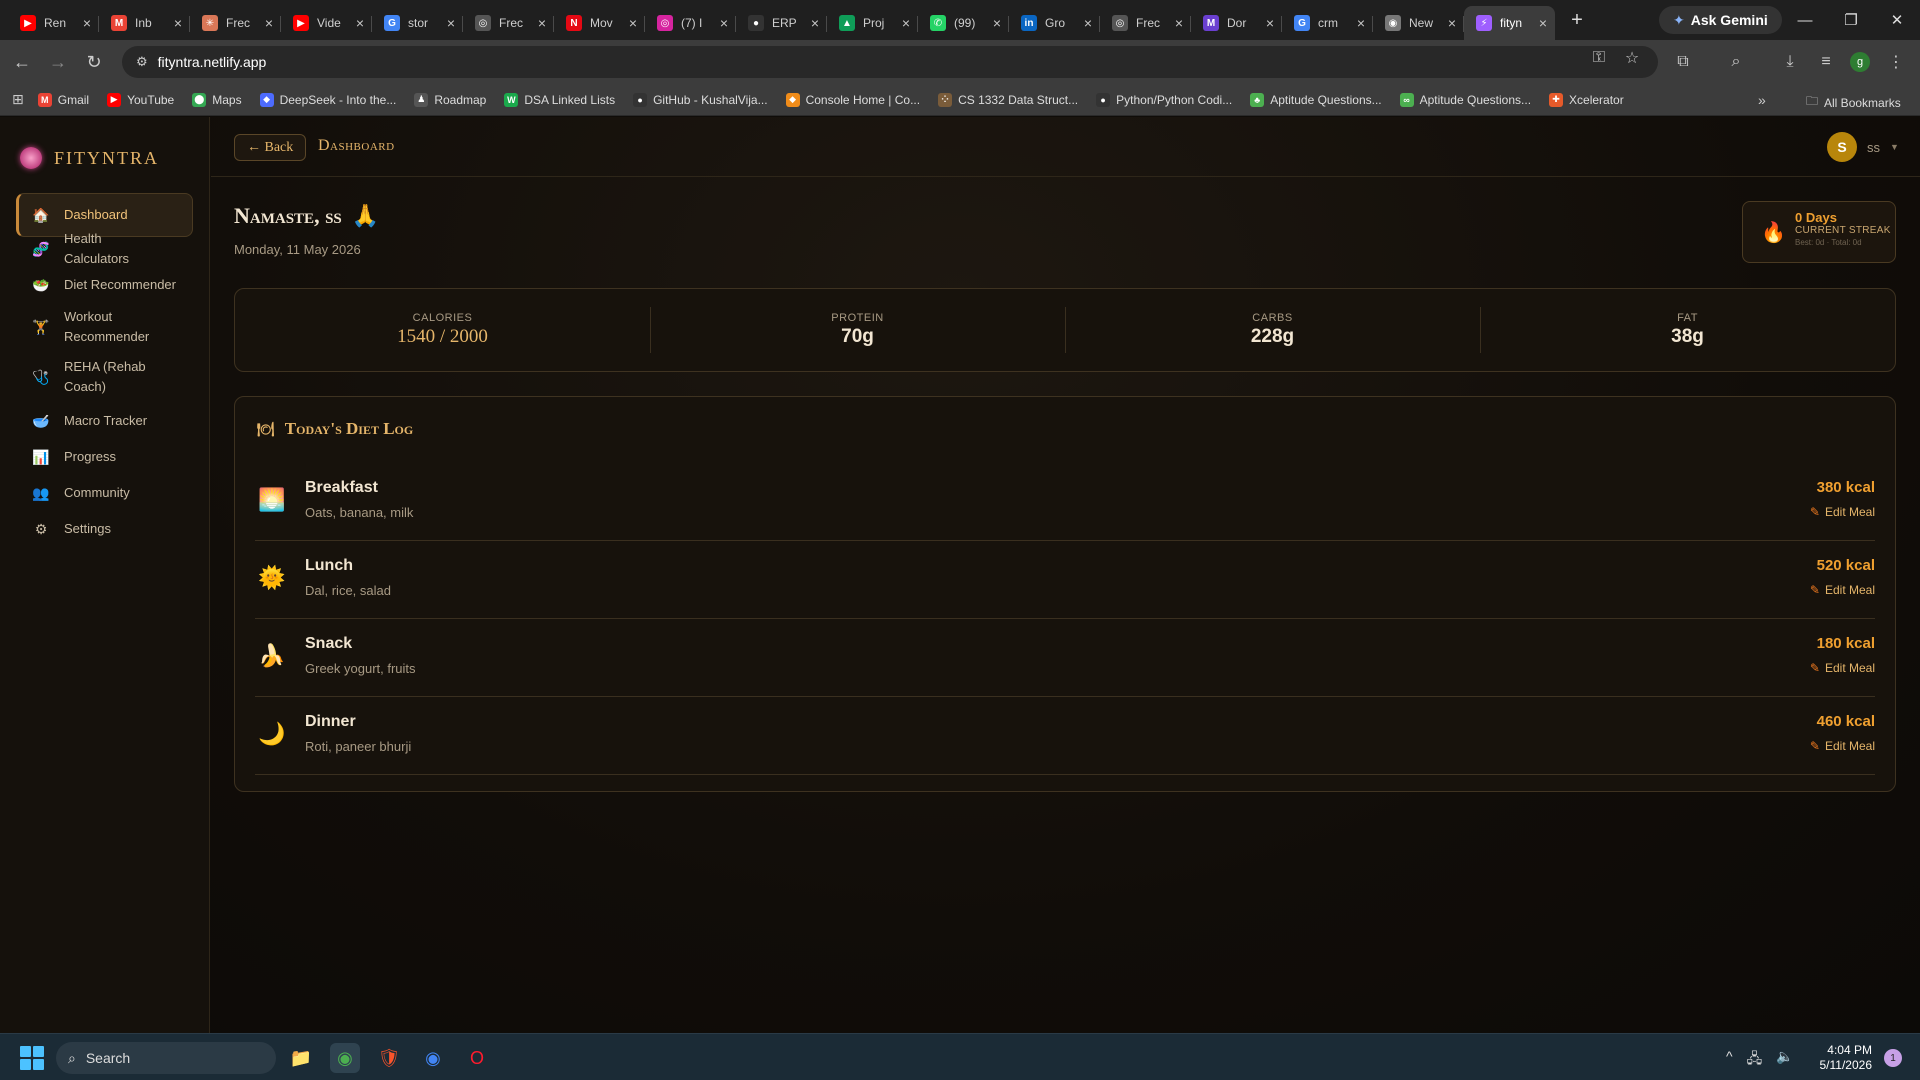  I want to click on sidebar-item-settings: ⚙ Settings, so click(104, 529).